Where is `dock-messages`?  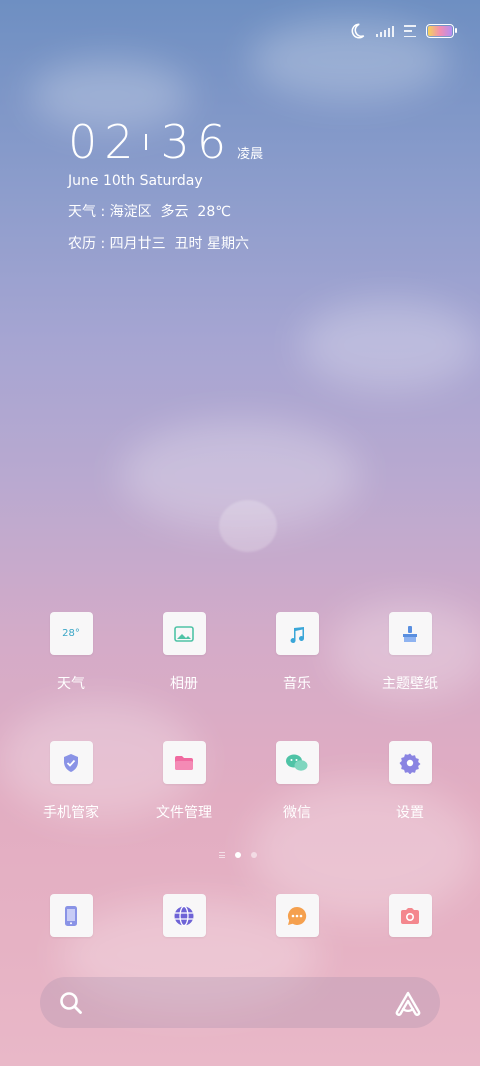
dock-messages is located at coordinates (297, 915).